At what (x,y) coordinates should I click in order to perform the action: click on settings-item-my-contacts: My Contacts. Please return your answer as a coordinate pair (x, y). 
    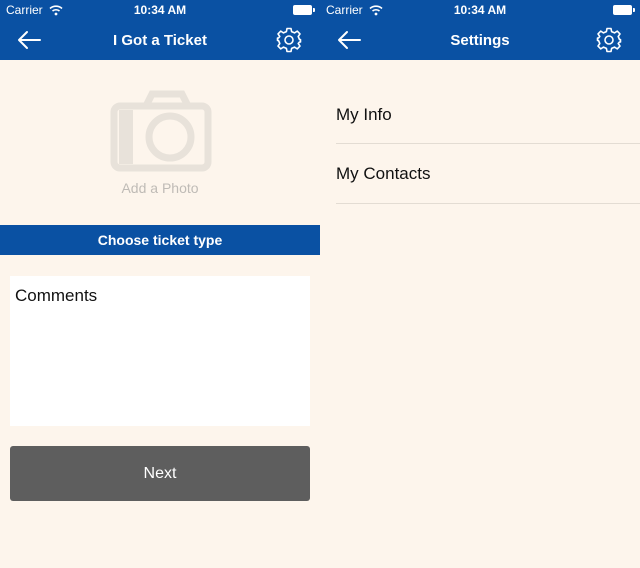
    Looking at the image, I should click on (488, 174).